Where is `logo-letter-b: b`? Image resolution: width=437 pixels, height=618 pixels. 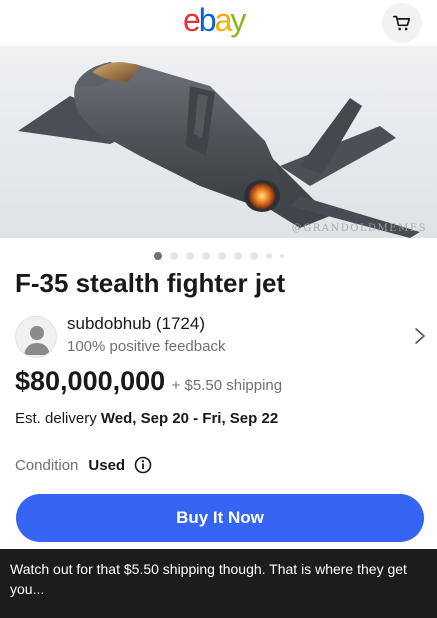
logo-letter-b: b is located at coordinates (207, 20).